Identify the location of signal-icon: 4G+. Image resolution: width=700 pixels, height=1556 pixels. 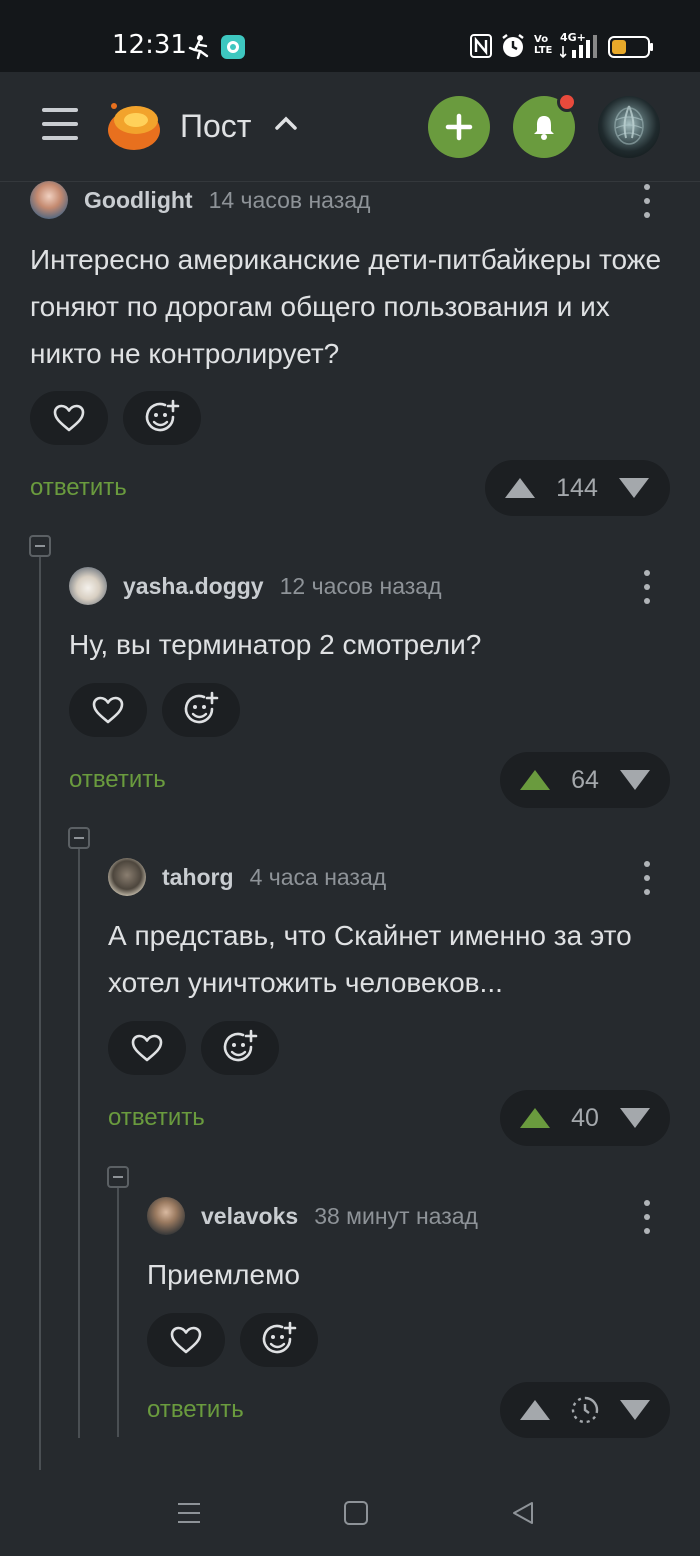
(579, 44).